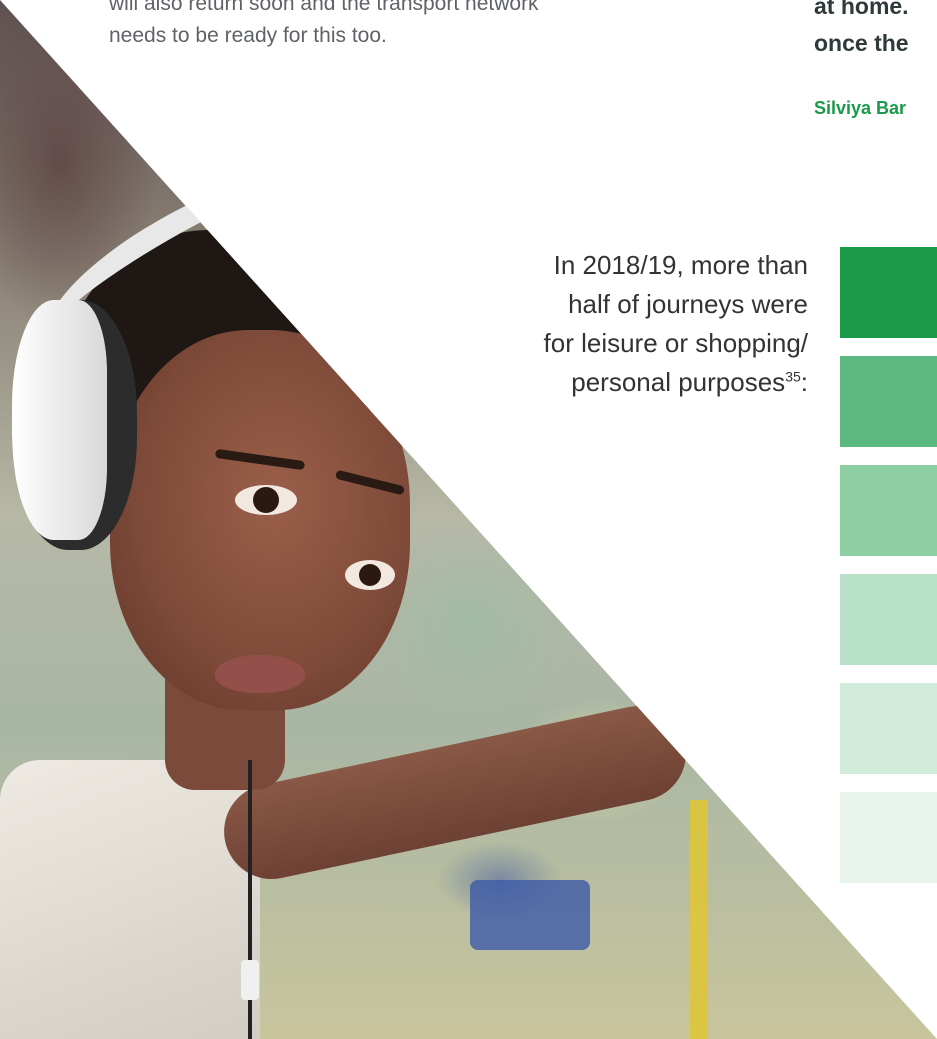  What do you see at coordinates (678, 382) in the screenshot?
I see `stat-line-4-text: personal purposes` at bounding box center [678, 382].